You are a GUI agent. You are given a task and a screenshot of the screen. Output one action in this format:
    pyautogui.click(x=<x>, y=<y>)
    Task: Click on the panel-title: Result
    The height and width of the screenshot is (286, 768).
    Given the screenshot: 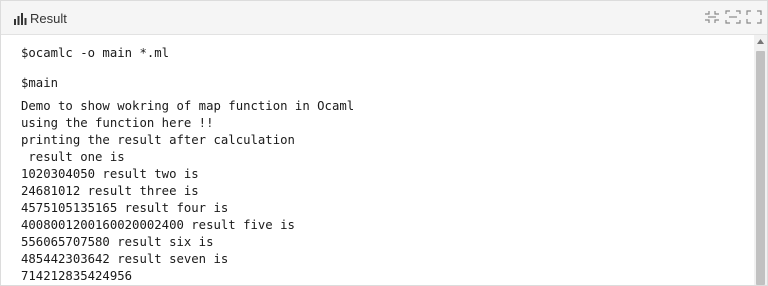 What is the action you would take?
    pyautogui.click(x=48, y=18)
    